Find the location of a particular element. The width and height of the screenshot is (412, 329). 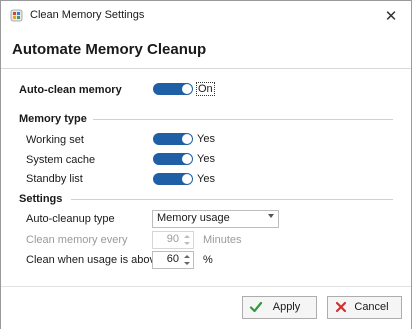

memory-cleaner-icon is located at coordinates (16, 15).